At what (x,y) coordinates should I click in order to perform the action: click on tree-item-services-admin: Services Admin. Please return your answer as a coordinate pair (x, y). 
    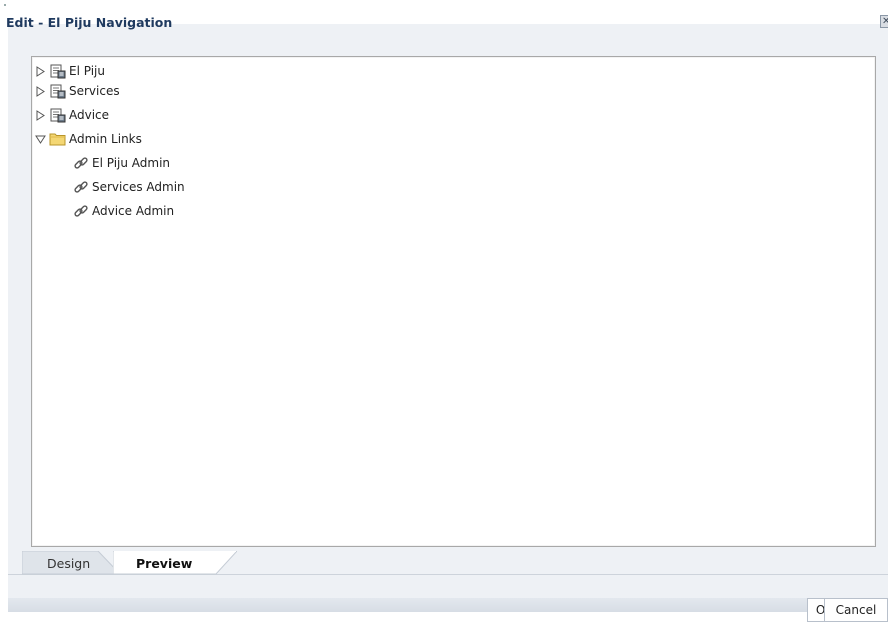
    Looking at the image, I should click on (128, 187).